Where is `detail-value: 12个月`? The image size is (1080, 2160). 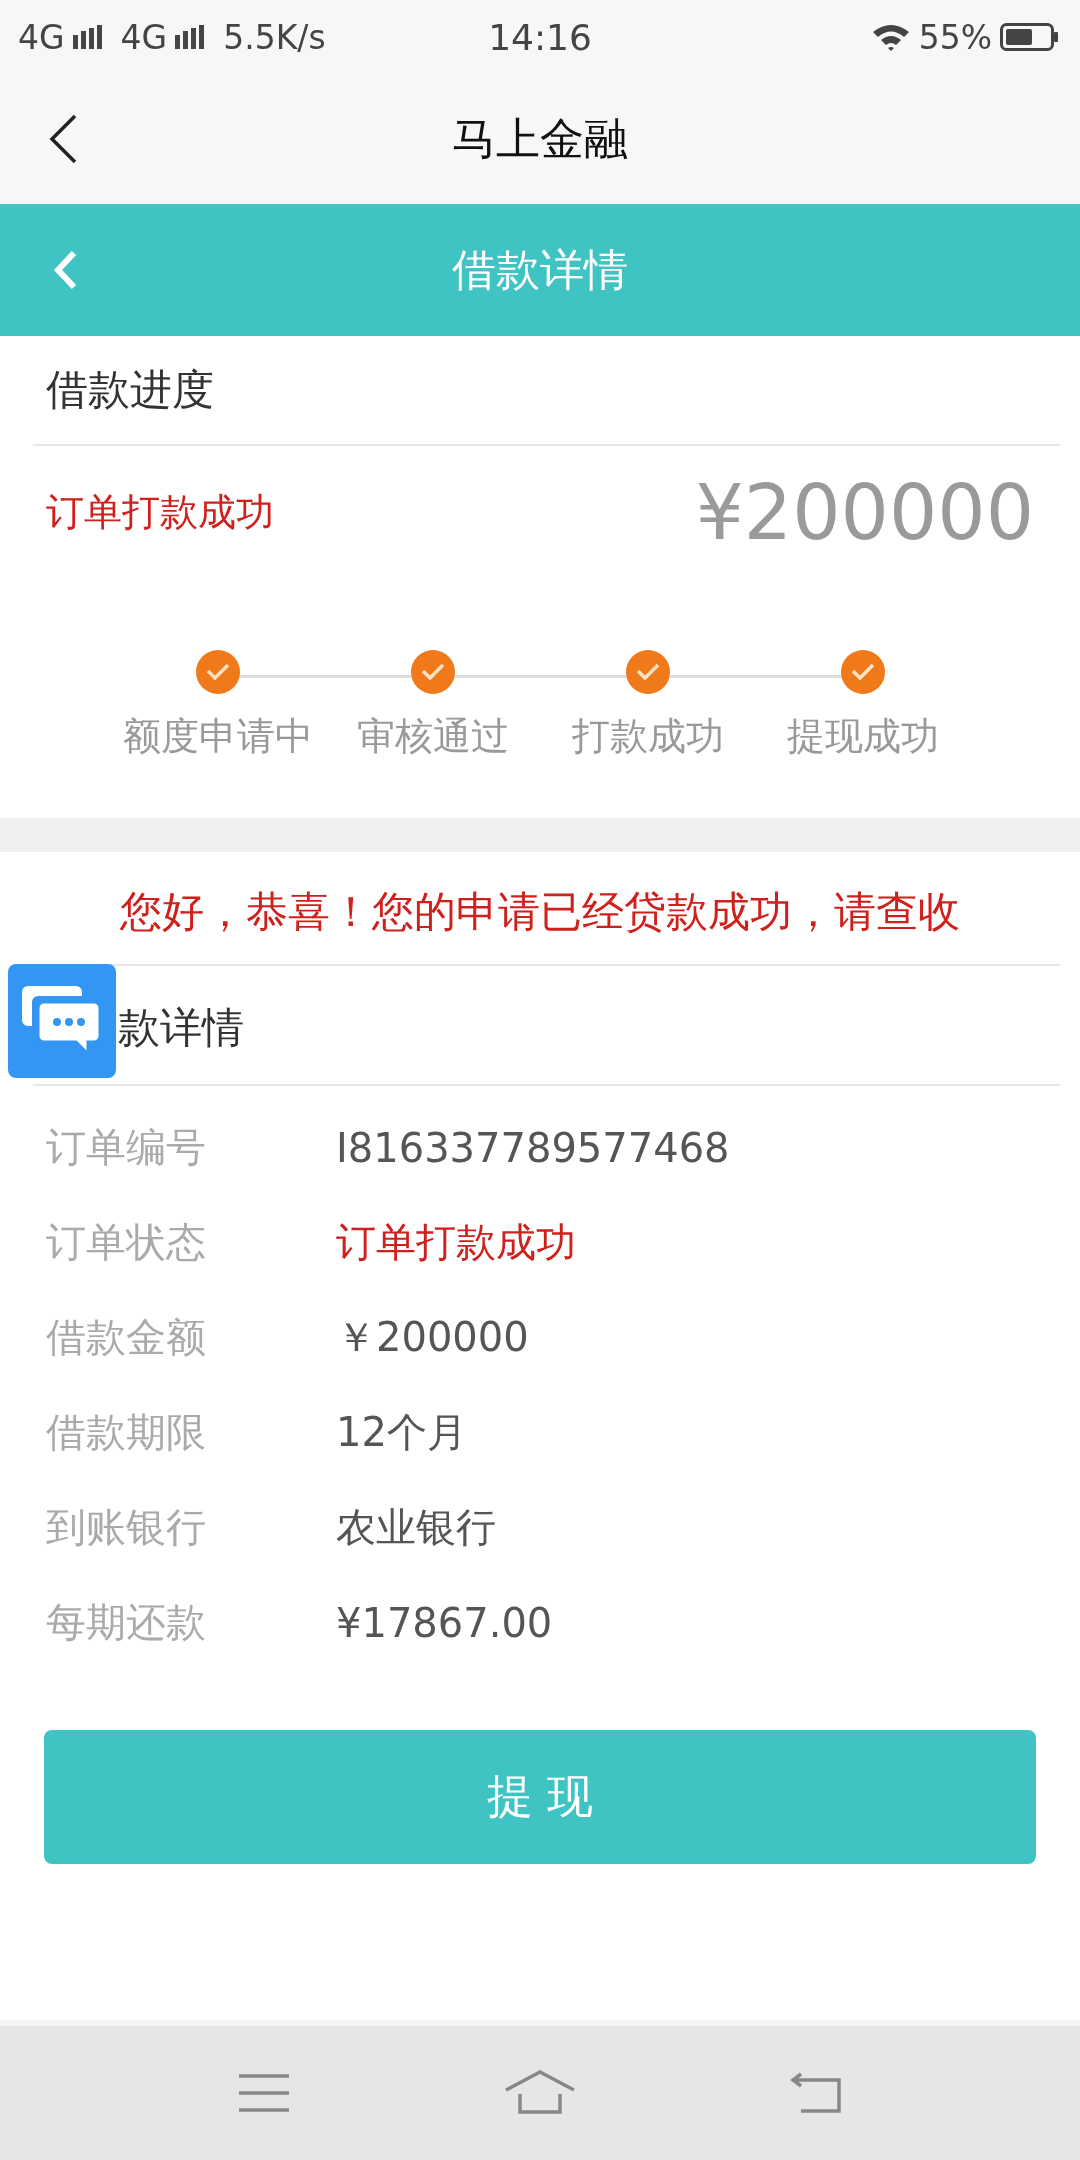
detail-value: 12个月 is located at coordinates (401, 1432).